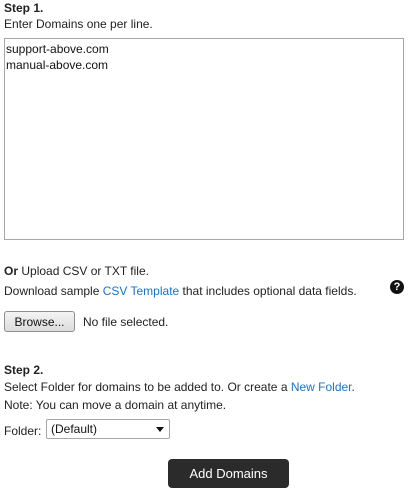 The image size is (410, 492). I want to click on step1-heading: Step 1., so click(24, 8).